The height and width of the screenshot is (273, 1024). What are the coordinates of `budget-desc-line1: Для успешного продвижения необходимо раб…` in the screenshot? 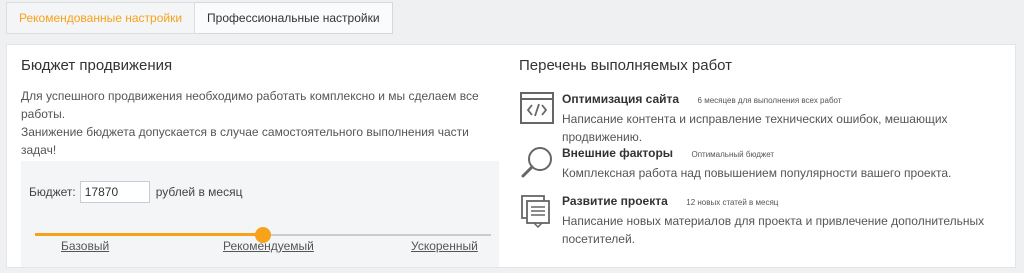 It's located at (250, 105).